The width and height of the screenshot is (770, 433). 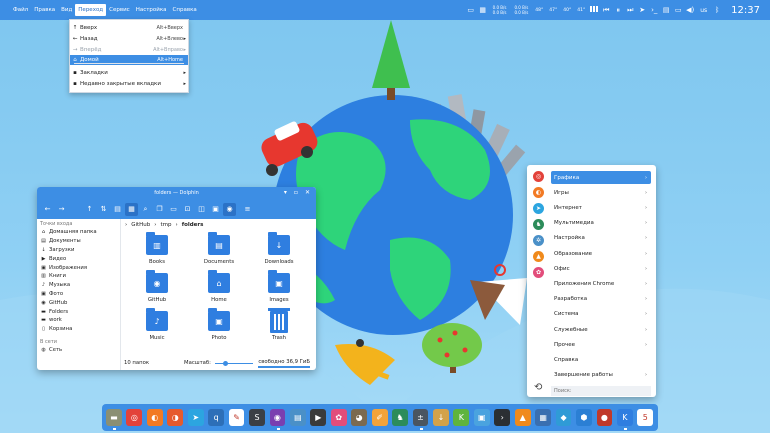 I want to click on telegram-icon: ➤, so click(x=195, y=417).